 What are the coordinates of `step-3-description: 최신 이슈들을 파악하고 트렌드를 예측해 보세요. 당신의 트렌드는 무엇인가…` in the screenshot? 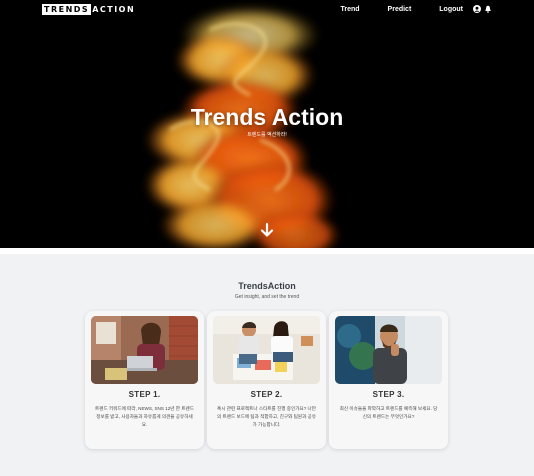 It's located at (388, 412).